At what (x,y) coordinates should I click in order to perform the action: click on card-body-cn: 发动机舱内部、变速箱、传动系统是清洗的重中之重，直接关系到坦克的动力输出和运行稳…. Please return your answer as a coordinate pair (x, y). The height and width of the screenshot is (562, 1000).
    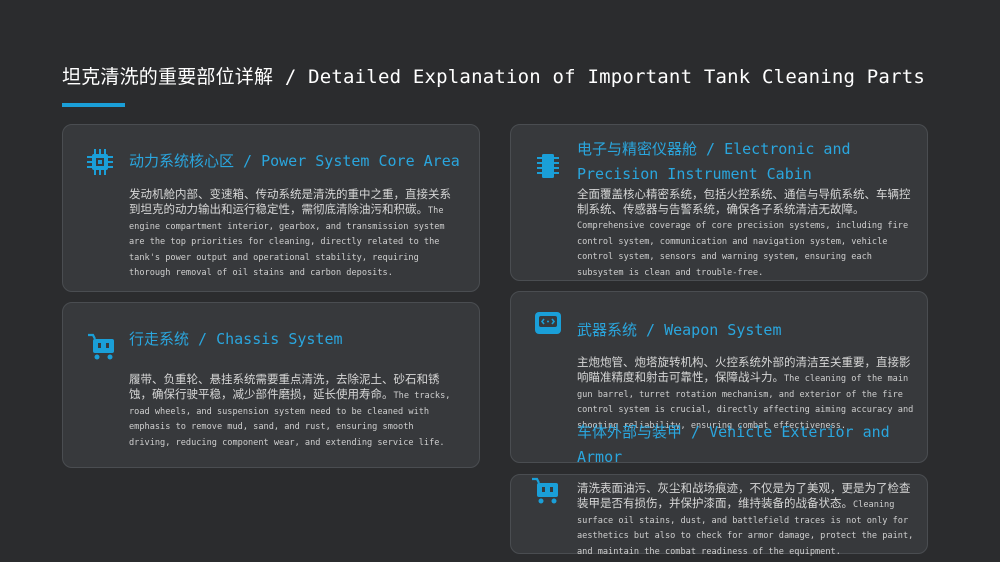
    Looking at the image, I should click on (290, 201).